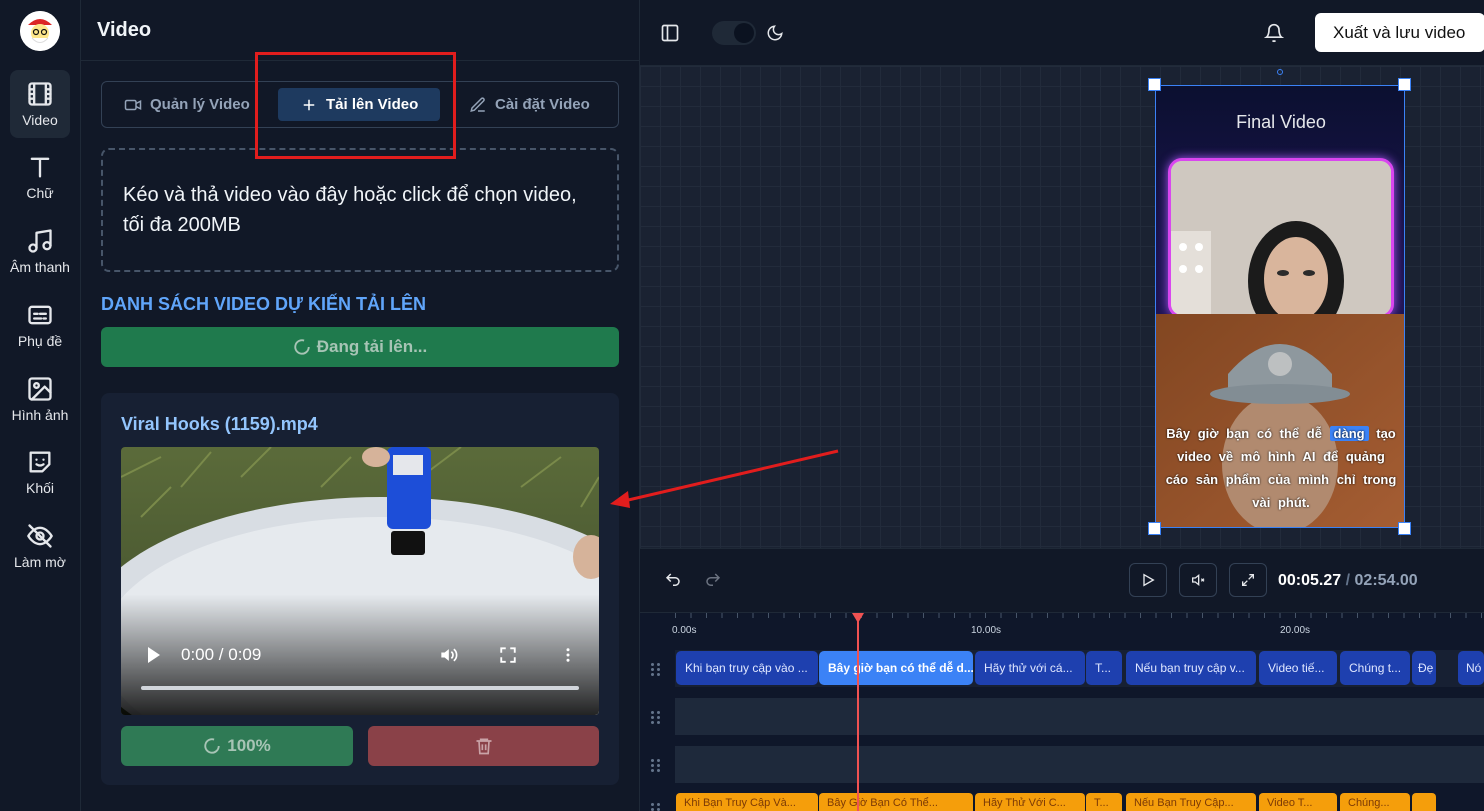 Image resolution: width=1484 pixels, height=811 pixels. I want to click on play-icon, so click(1149, 580).